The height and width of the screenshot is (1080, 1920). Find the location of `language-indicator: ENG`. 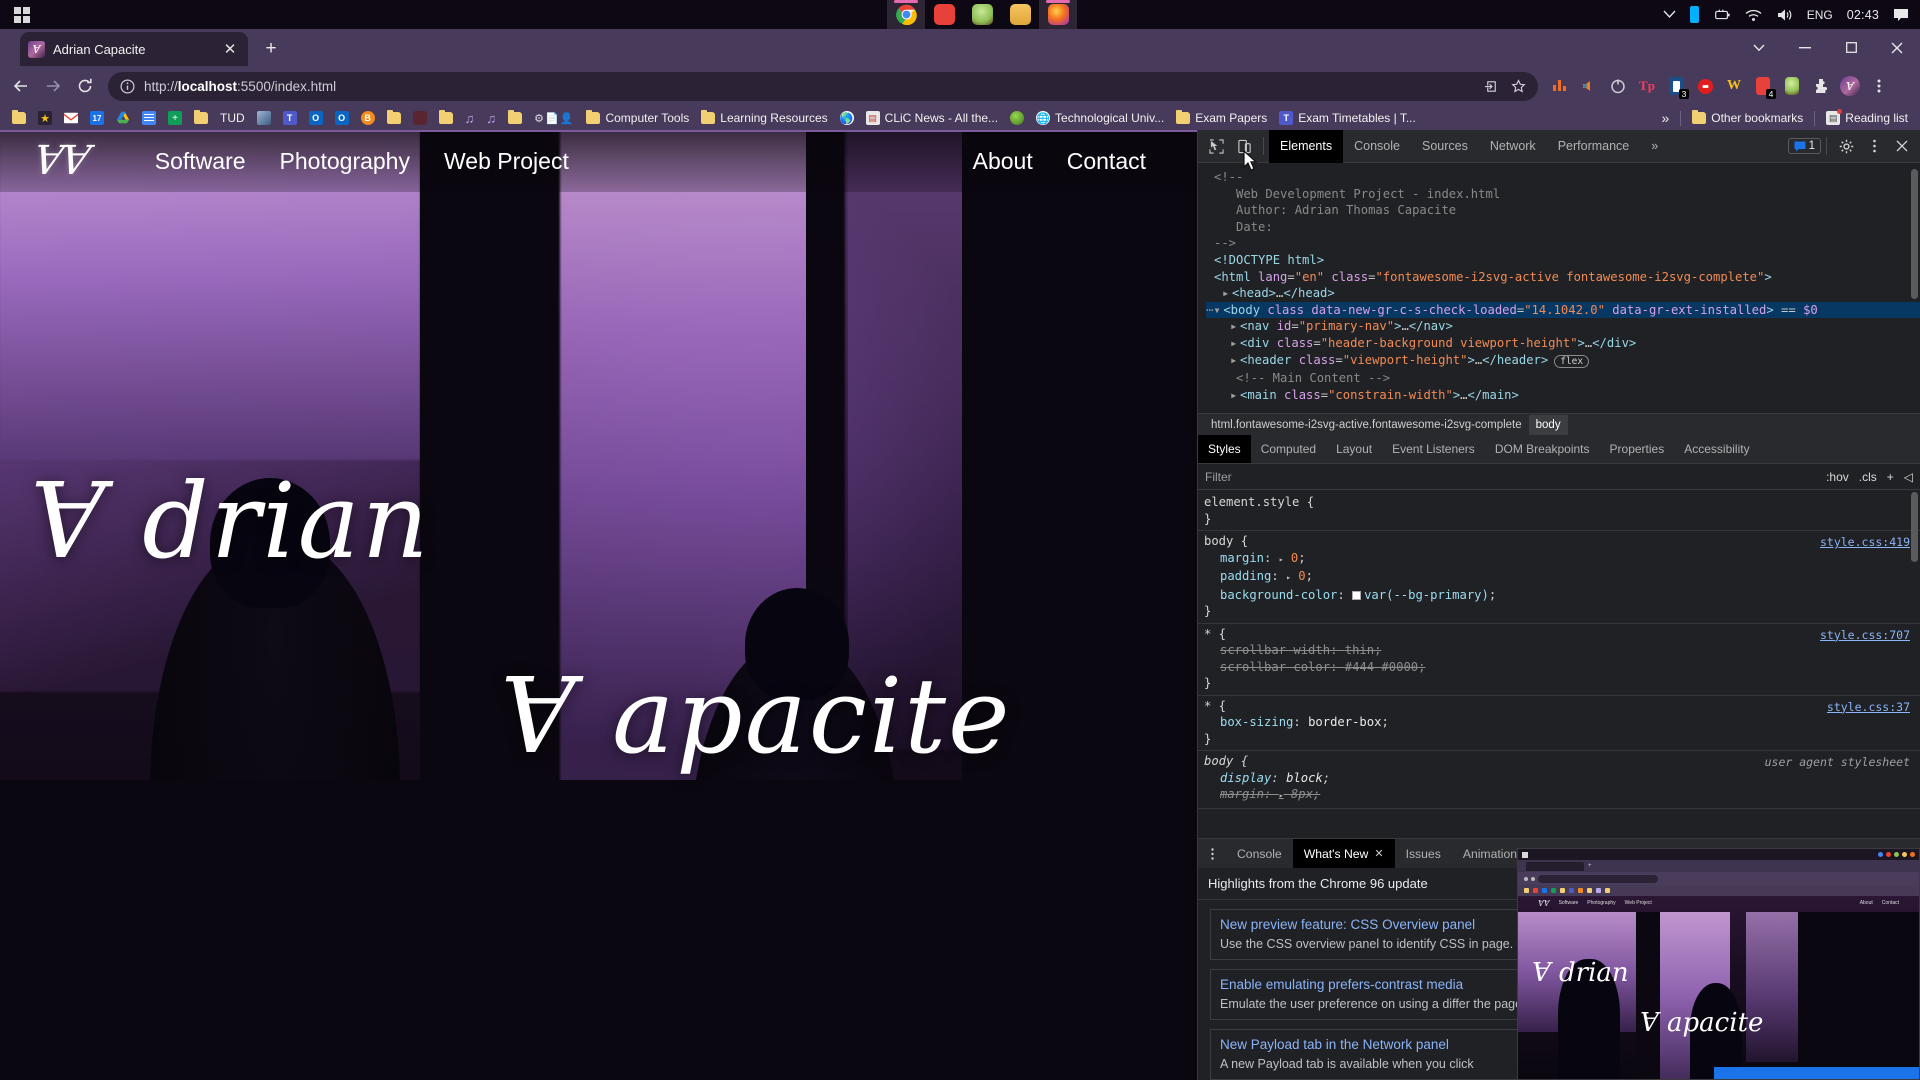

language-indicator: ENG is located at coordinates (1820, 14).